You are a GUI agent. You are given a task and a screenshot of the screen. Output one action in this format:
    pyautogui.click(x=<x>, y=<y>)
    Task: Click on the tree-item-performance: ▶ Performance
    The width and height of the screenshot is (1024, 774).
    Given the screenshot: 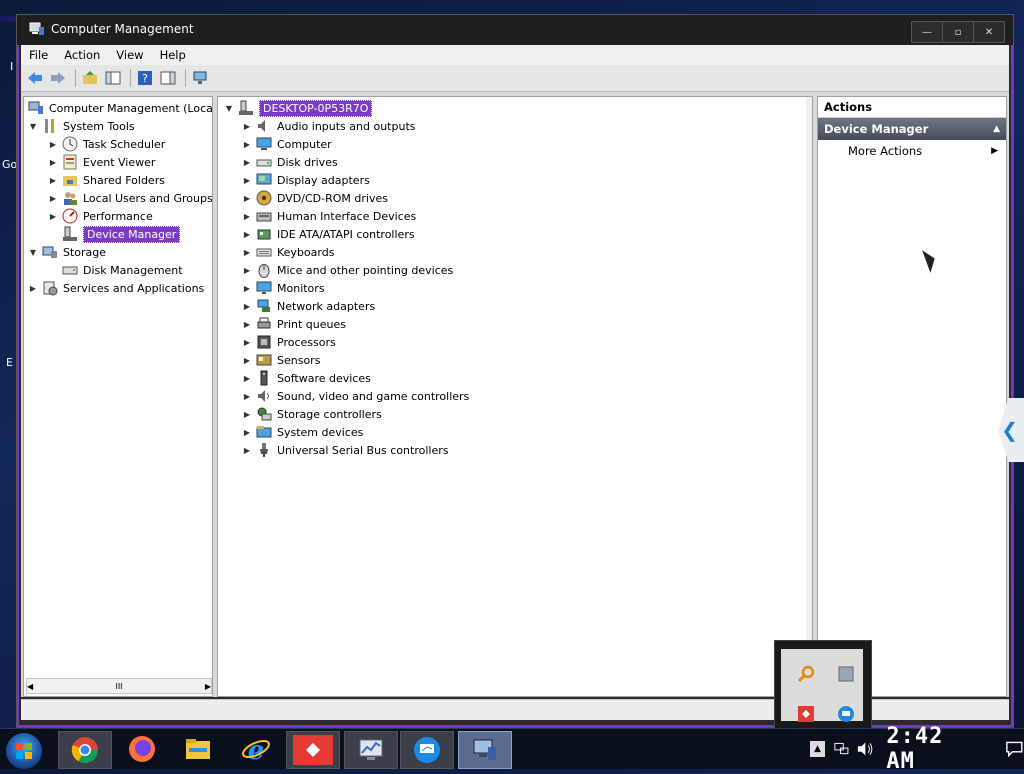 What is the action you would take?
    pyautogui.click(x=100, y=216)
    